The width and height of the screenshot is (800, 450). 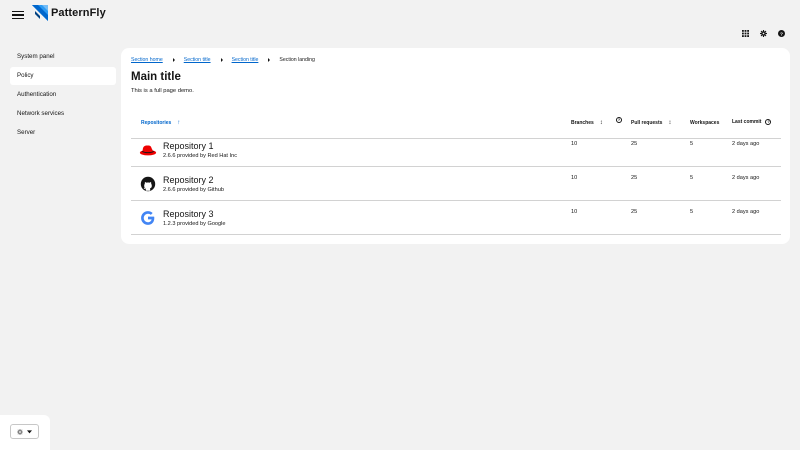 What do you see at coordinates (194, 224) in the screenshot?
I see `repo-provider: 1.2.3 provided by Google` at bounding box center [194, 224].